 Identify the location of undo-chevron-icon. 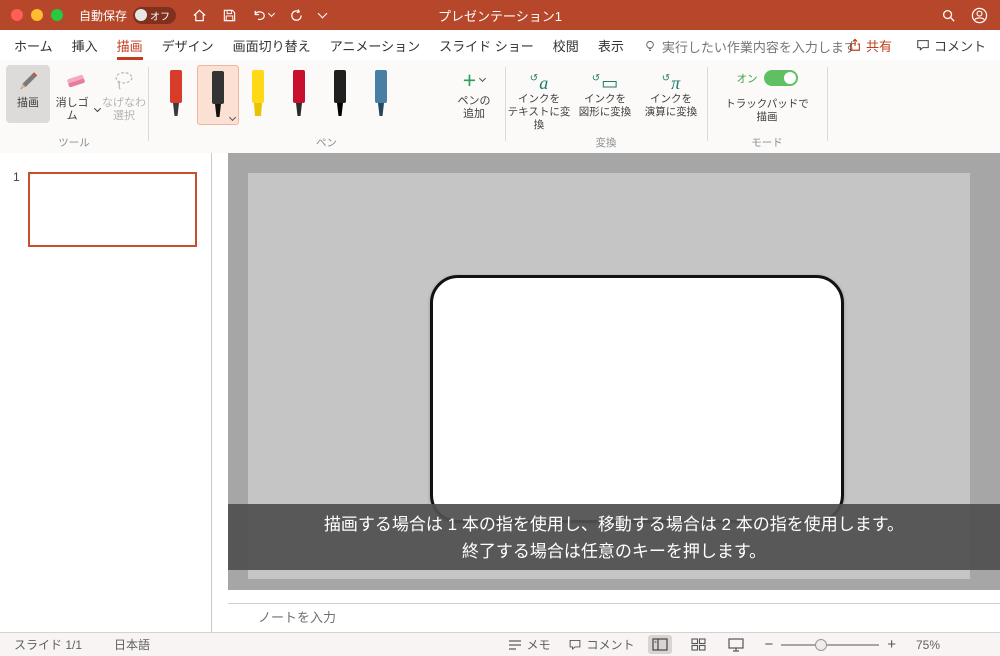
(271, 13).